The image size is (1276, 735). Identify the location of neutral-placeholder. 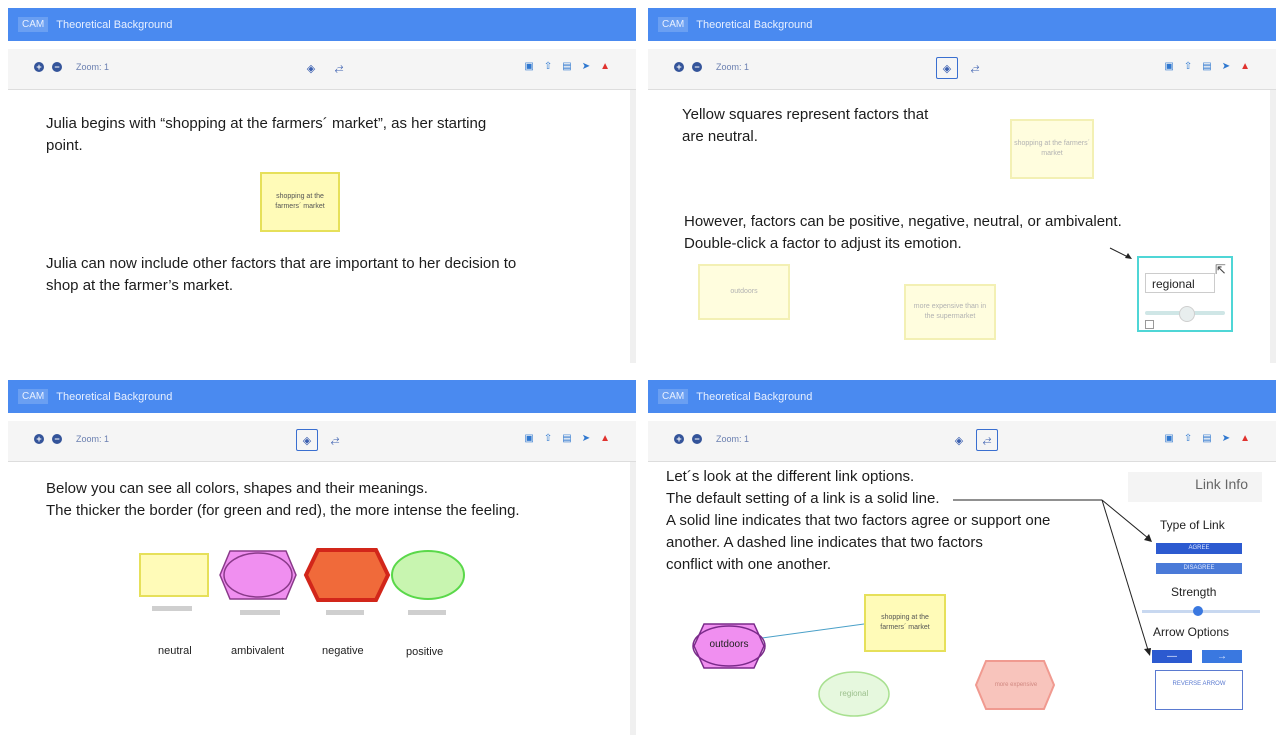
(172, 608).